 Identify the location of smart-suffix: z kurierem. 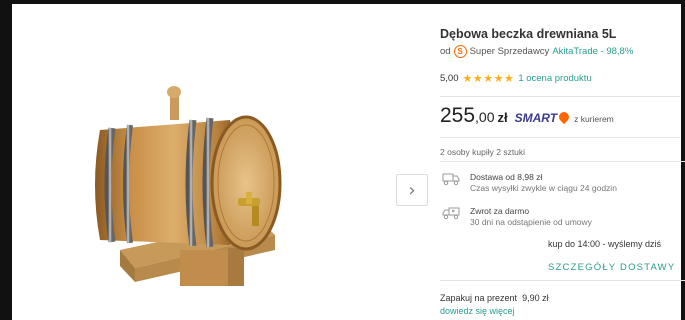
(594, 119).